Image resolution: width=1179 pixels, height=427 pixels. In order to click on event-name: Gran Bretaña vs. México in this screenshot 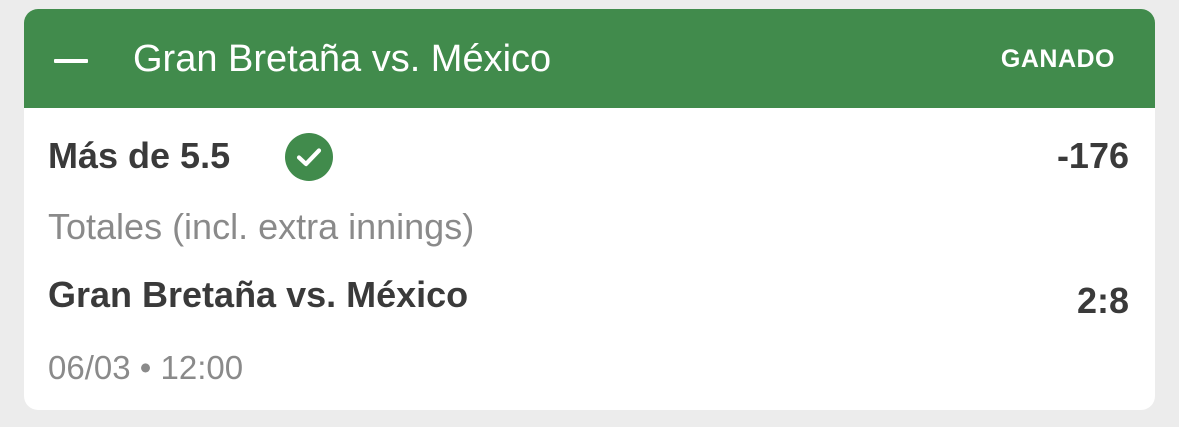, I will do `click(258, 294)`.